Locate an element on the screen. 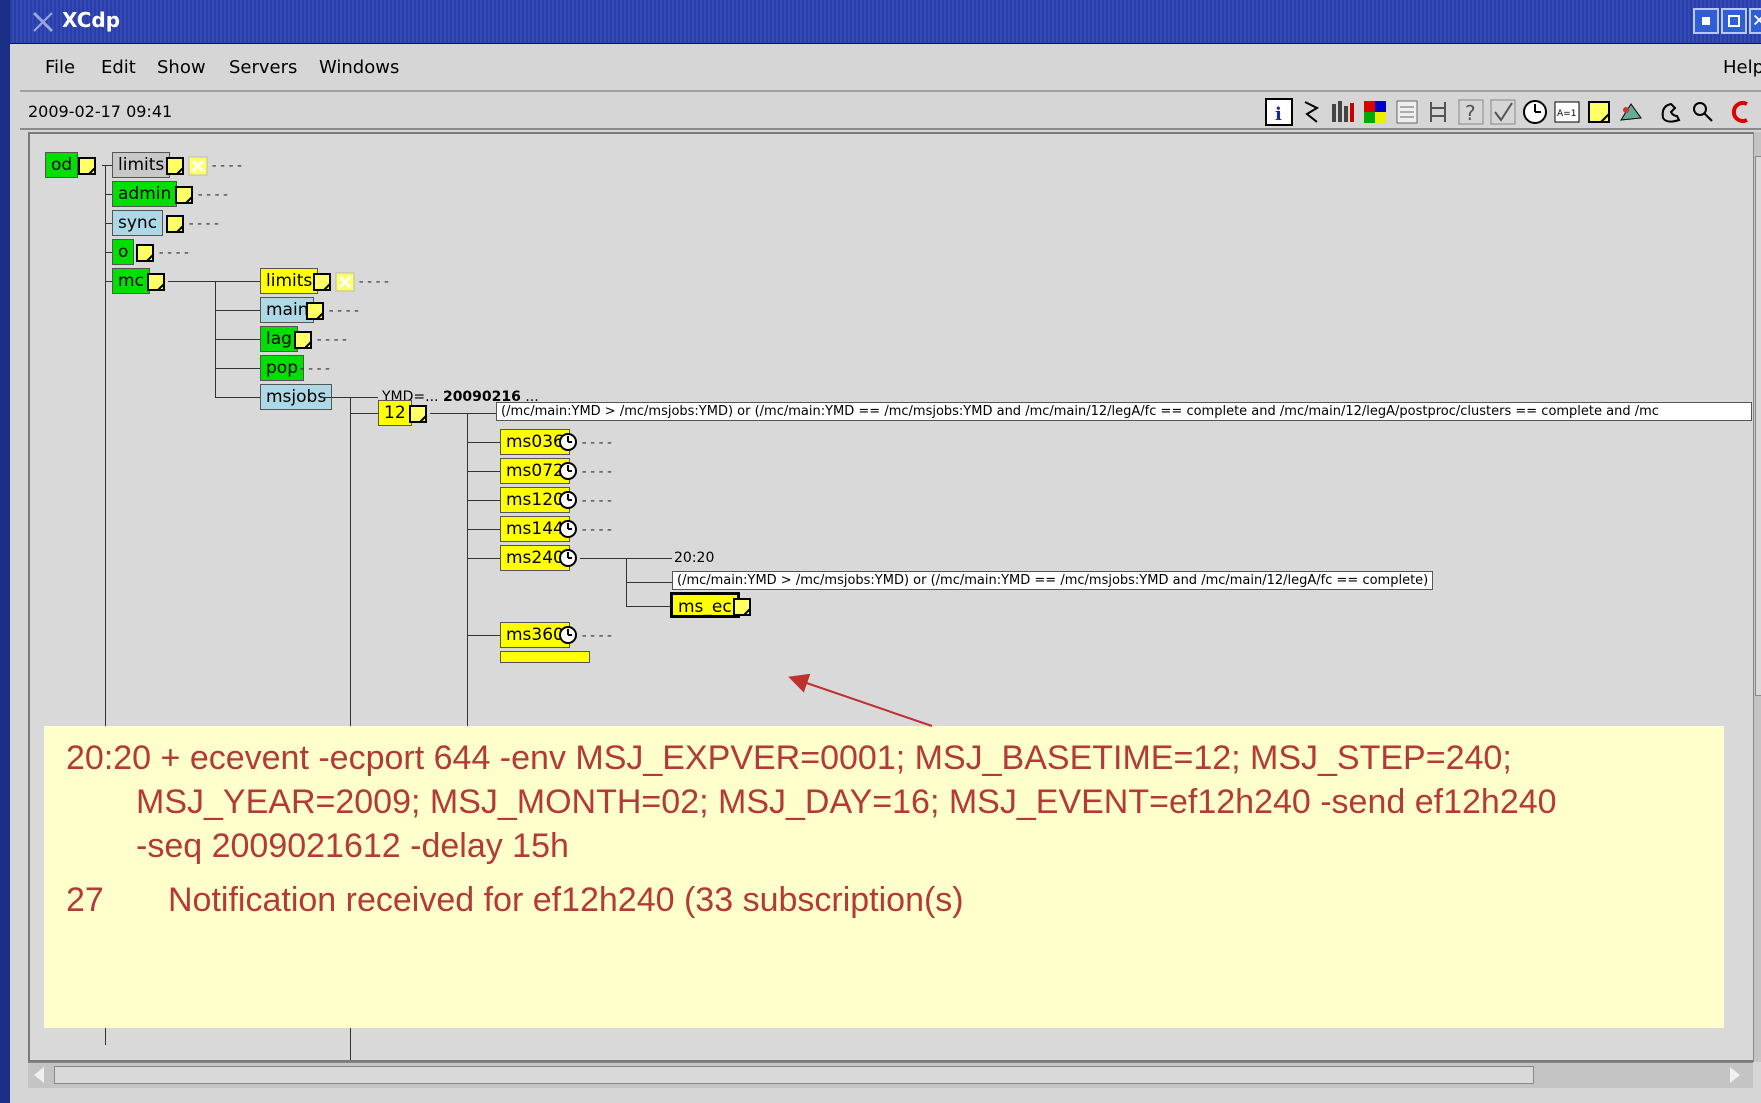 This screenshot has height=1103, width=1761. node-o: o is located at coordinates (123, 252).